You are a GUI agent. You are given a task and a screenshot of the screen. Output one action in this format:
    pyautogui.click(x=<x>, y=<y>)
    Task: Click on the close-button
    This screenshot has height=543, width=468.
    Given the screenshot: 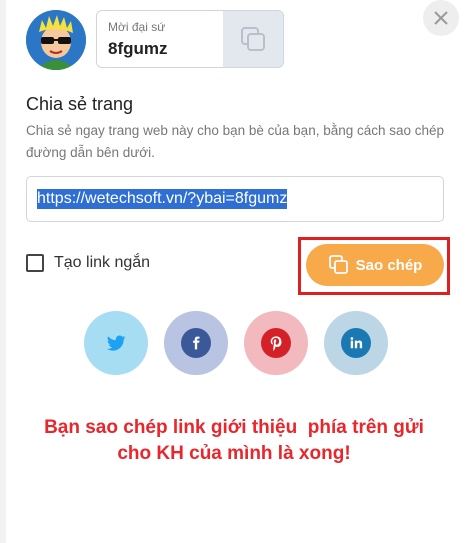 What is the action you would take?
    pyautogui.click(x=441, y=18)
    